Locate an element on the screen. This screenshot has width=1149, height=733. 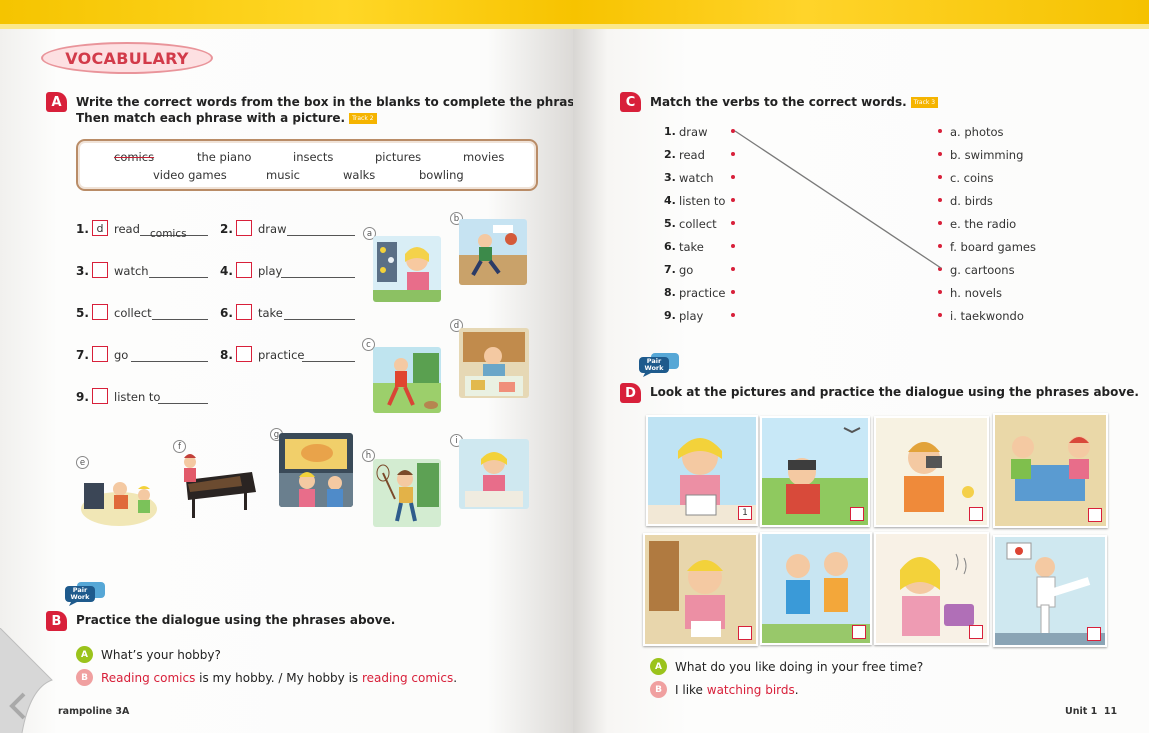
item-verb: listen to is located at coordinates (137, 397).